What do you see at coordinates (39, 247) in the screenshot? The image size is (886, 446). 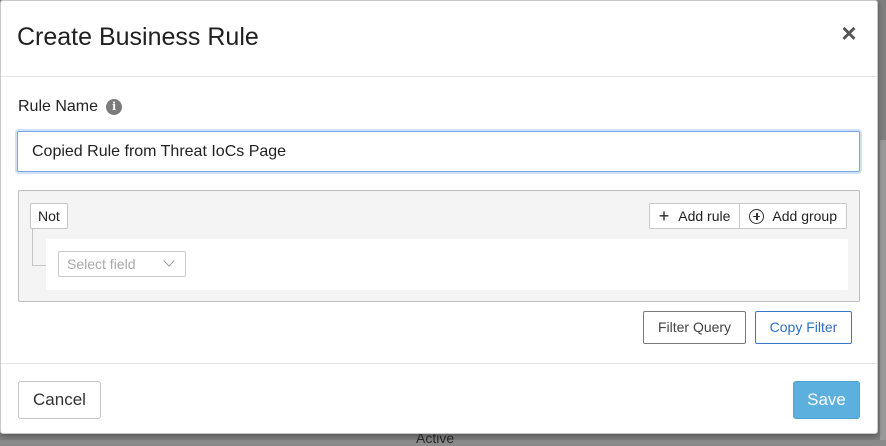 I see `rule-tree-connector` at bounding box center [39, 247].